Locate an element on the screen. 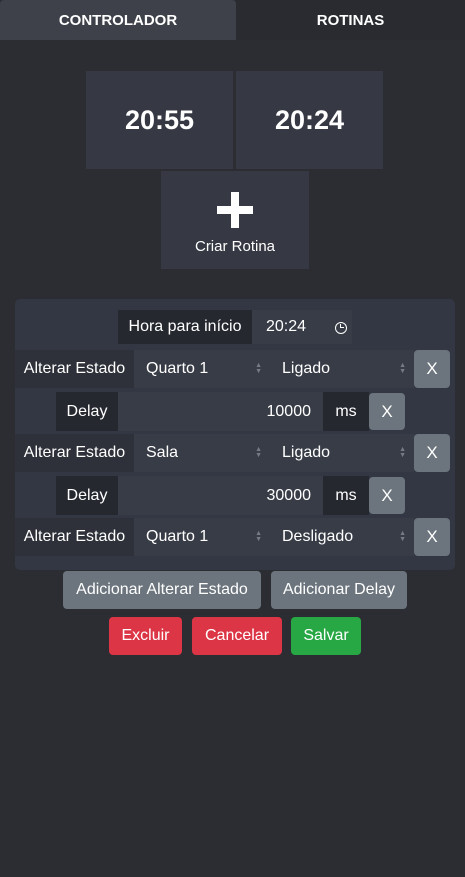 This screenshot has width=465, height=877. start-time-input: 20:24 is located at coordinates (302, 327).